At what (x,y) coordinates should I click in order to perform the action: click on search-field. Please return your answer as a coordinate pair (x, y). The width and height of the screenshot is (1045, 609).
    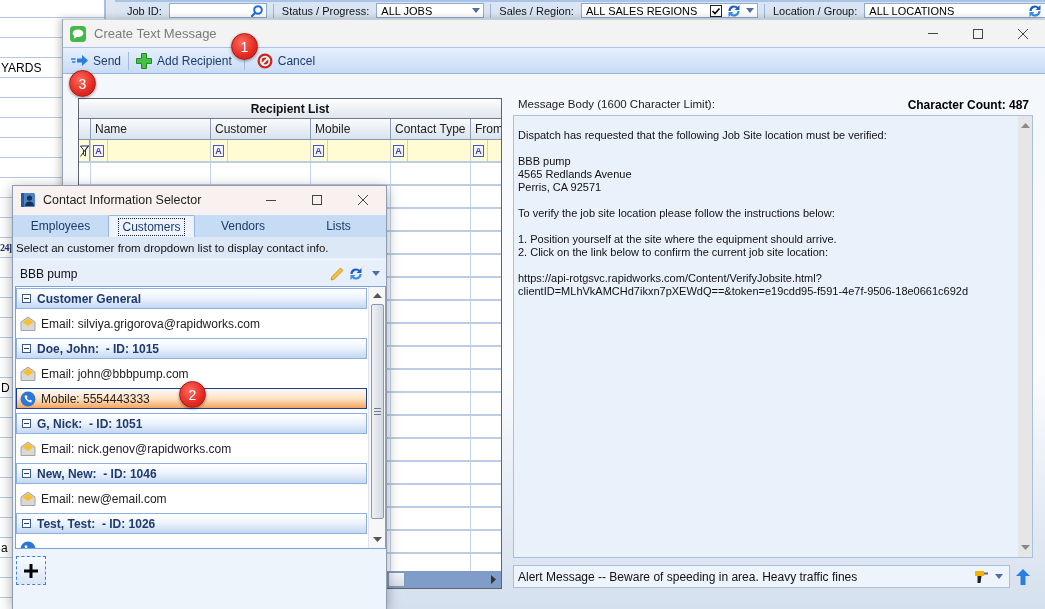
    Looking at the image, I should click on (217, 10).